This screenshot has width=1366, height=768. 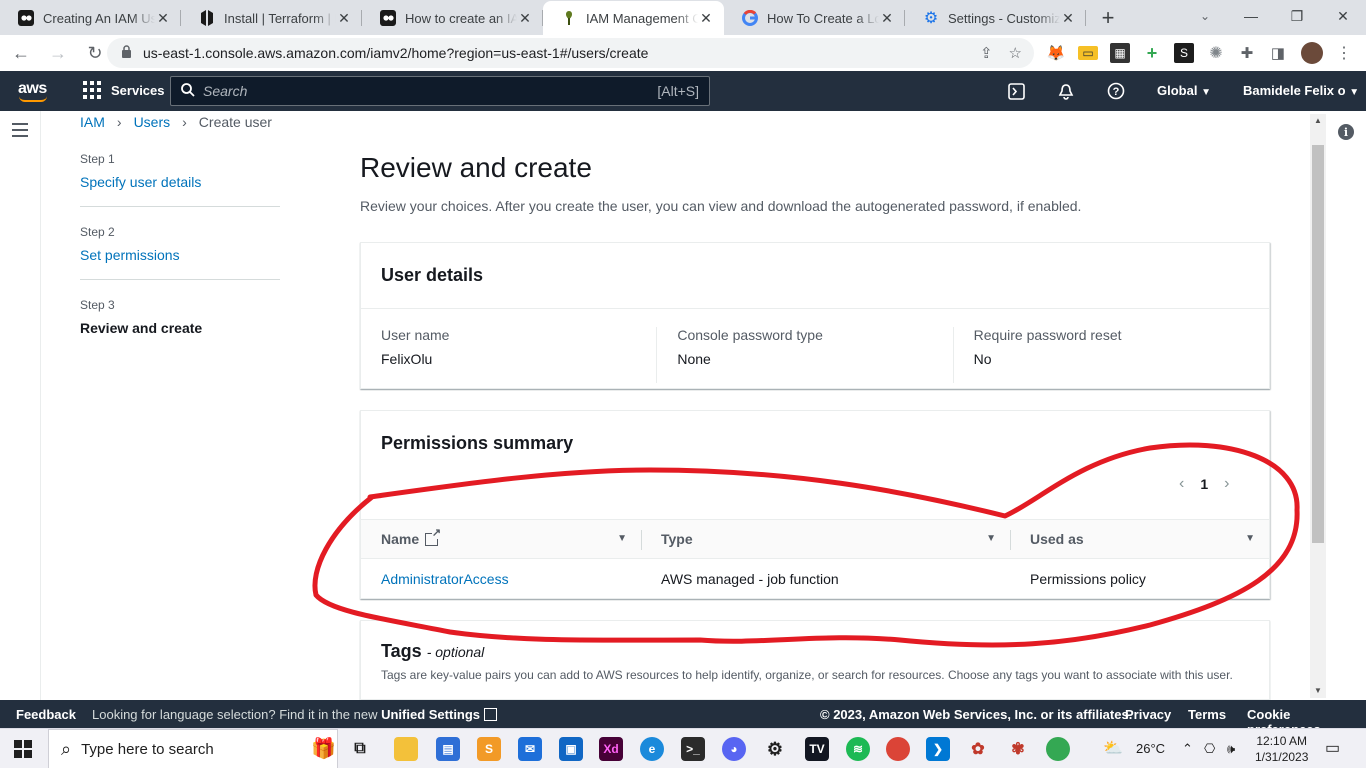 I want to click on file-explorer-icon, so click(x=406, y=749).